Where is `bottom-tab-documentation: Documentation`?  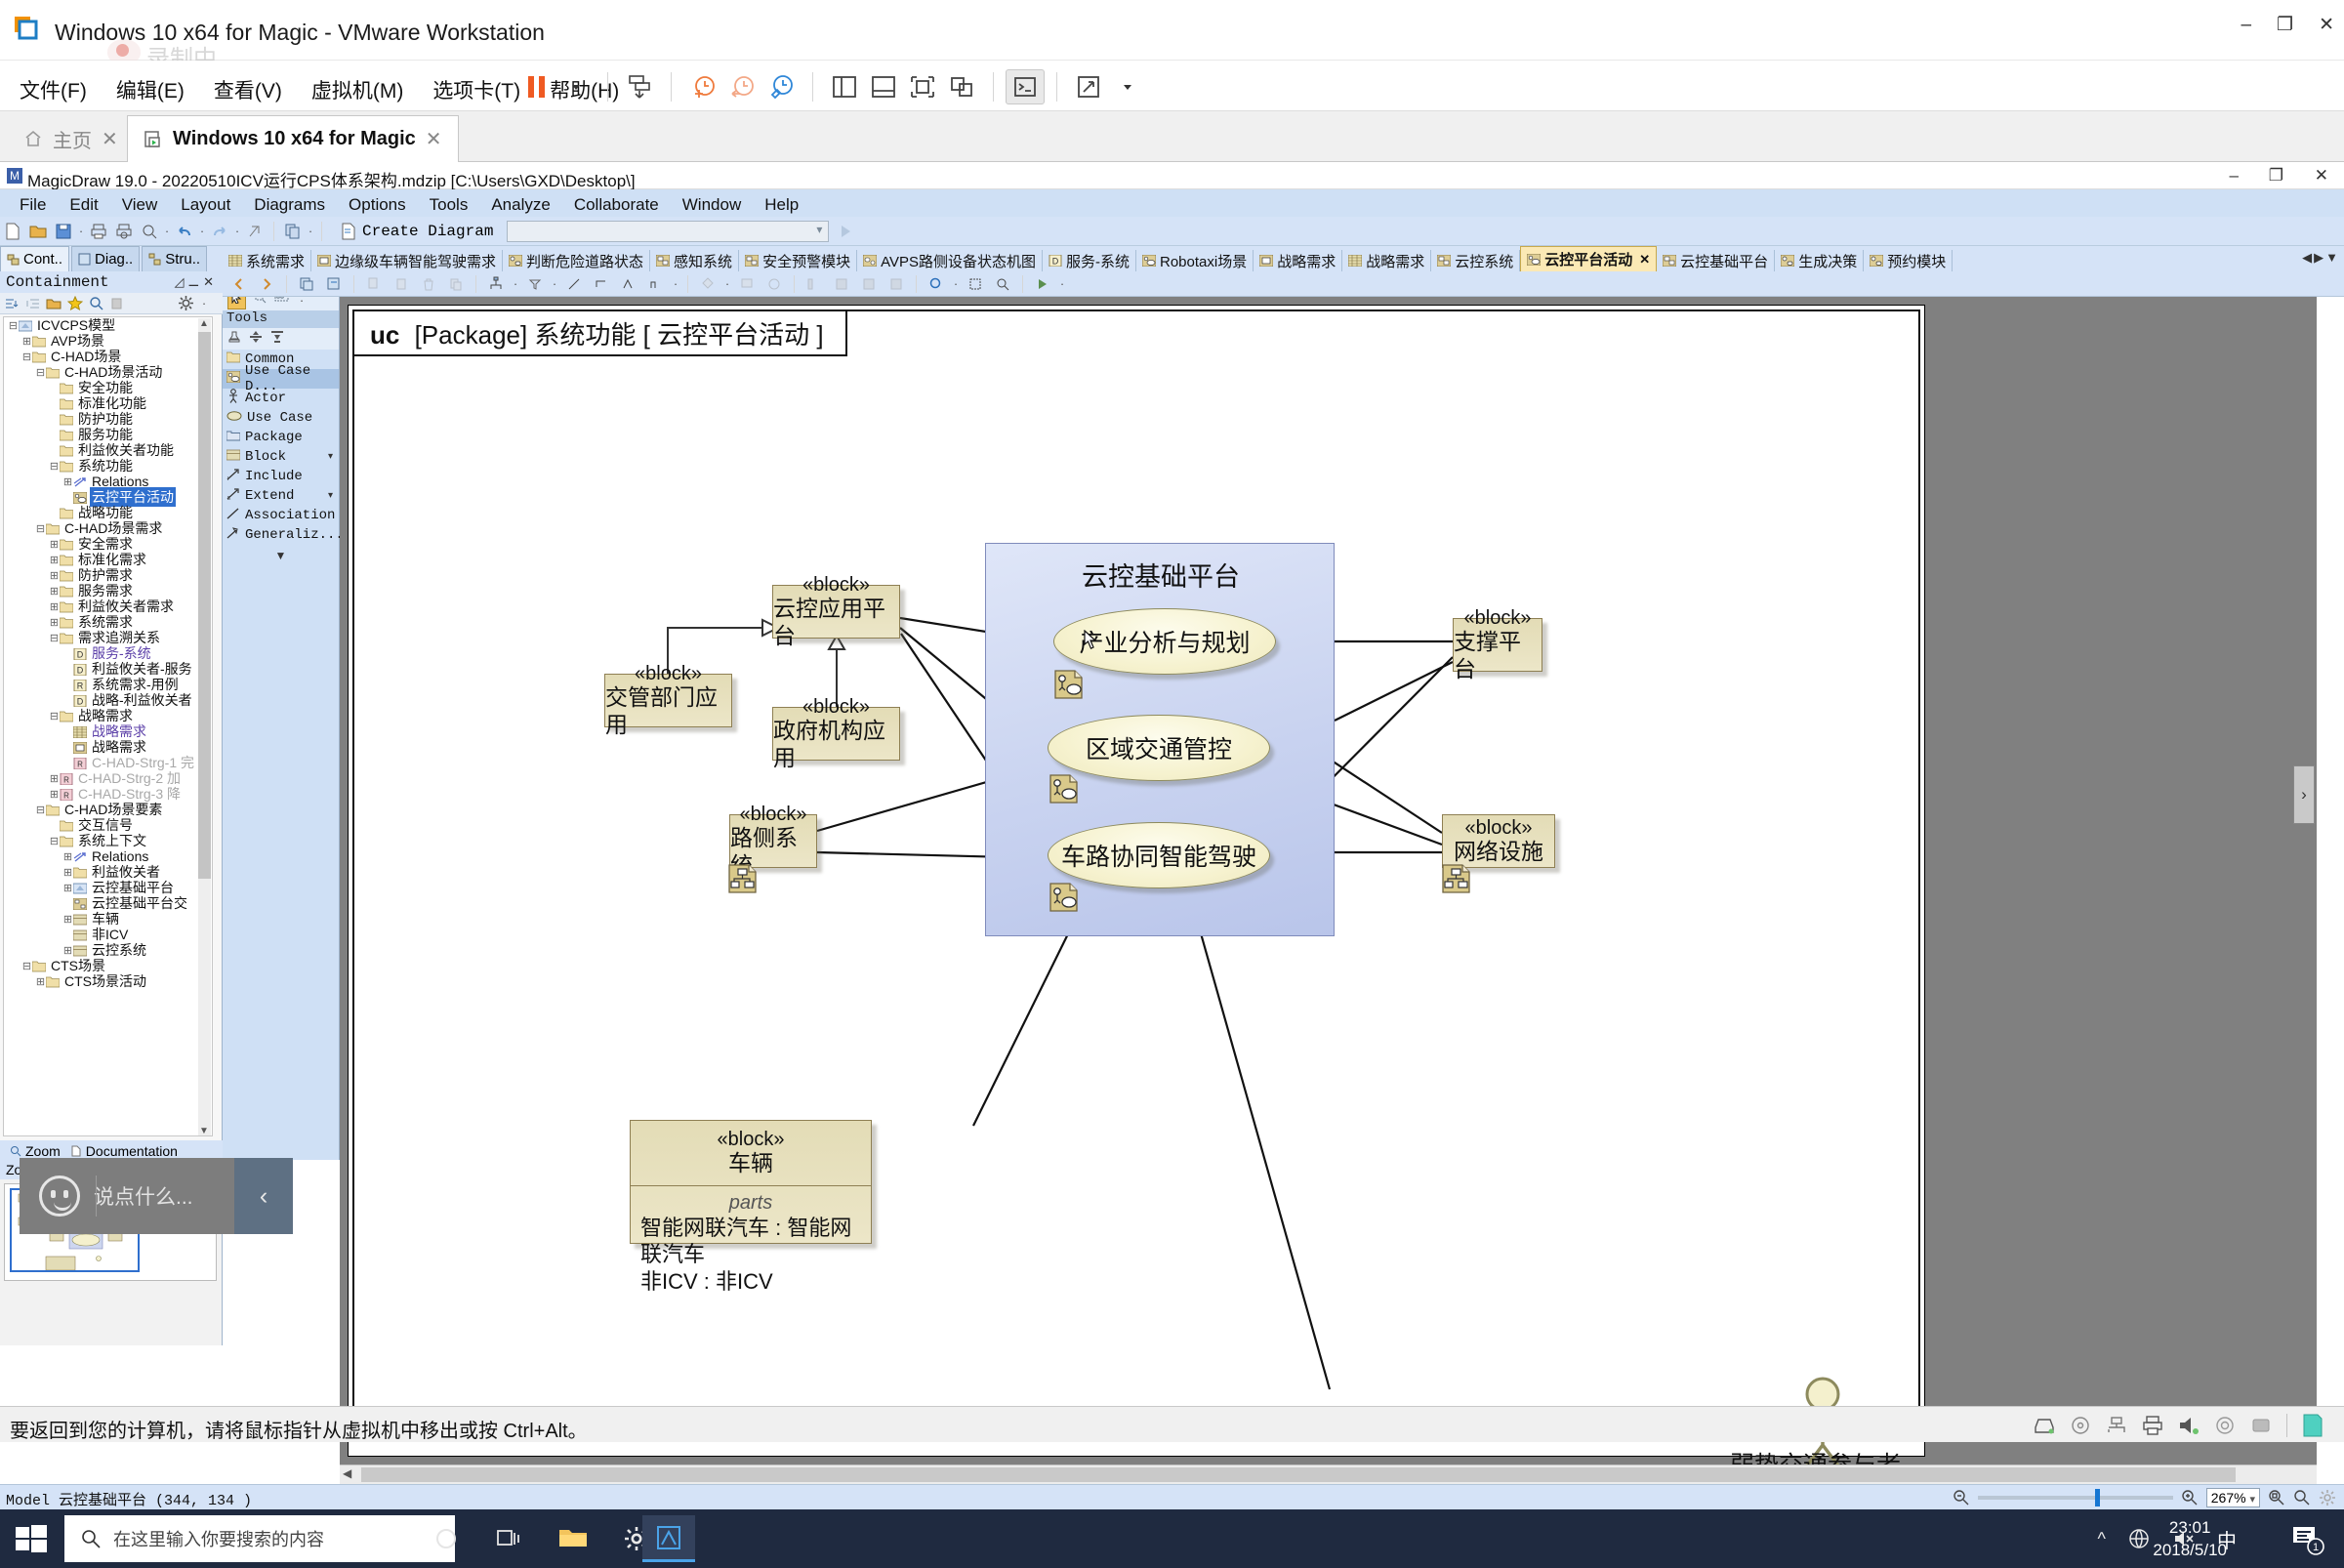 bottom-tab-documentation: Documentation is located at coordinates (124, 1151).